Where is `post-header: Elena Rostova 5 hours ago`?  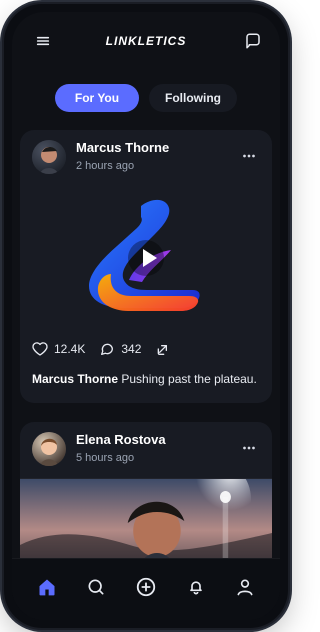
post-header: Elena Rostova 5 hours ago is located at coordinates (146, 449).